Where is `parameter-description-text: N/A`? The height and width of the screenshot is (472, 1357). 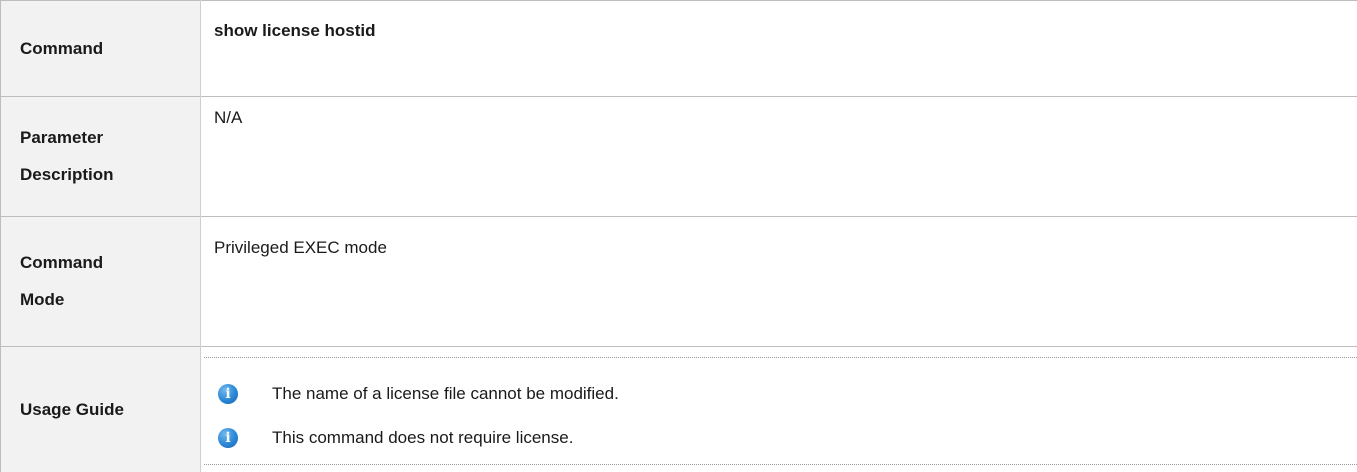
parameter-description-text: N/A is located at coordinates (228, 117).